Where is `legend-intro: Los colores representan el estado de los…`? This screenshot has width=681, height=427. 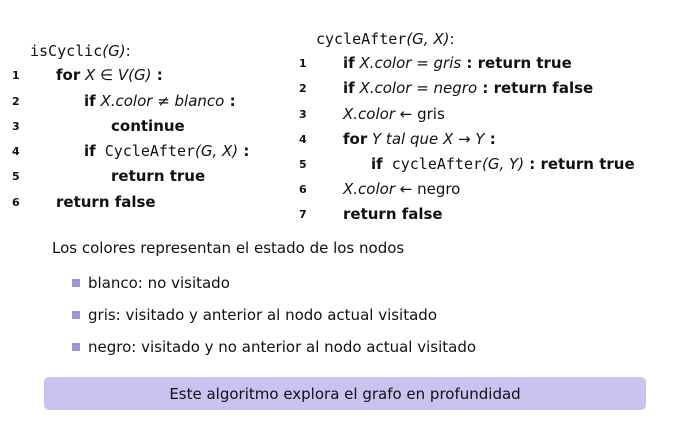
legend-intro: Los colores representan el estado de los… is located at coordinates (228, 248).